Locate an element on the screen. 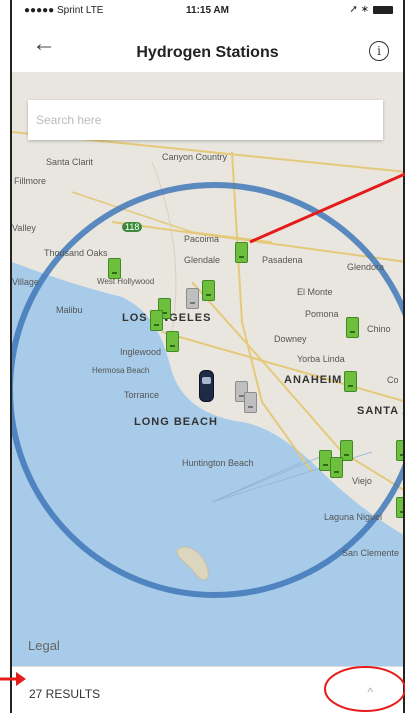 The image size is (405, 713). map-label: Glendale is located at coordinates (202, 260).